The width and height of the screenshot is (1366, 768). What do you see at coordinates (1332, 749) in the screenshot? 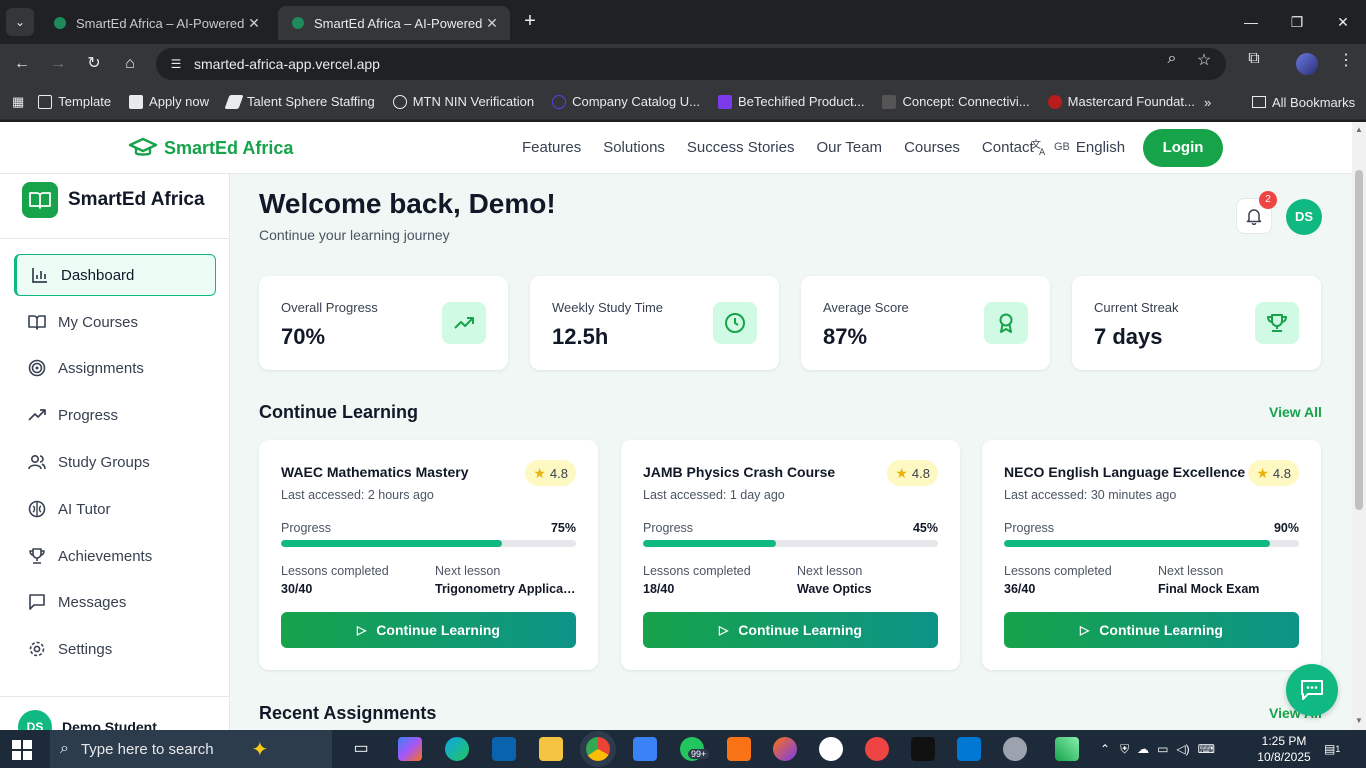
I see `notifications-center-icon: ▤ 1` at bounding box center [1332, 749].